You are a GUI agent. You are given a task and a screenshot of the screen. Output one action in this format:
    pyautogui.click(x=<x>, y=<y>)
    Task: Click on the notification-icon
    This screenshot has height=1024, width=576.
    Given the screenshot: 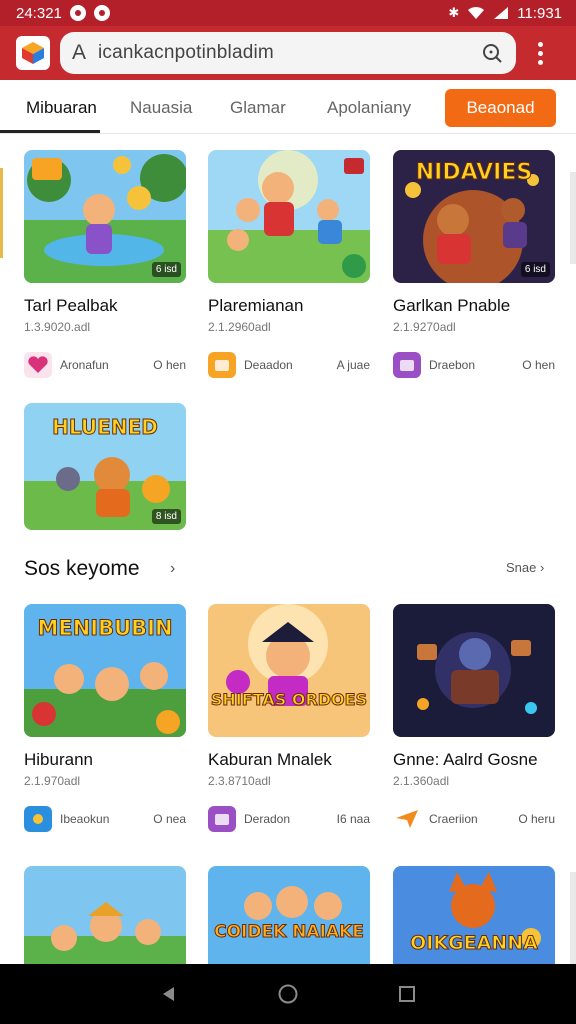 What is the action you would take?
    pyautogui.click(x=77, y=13)
    